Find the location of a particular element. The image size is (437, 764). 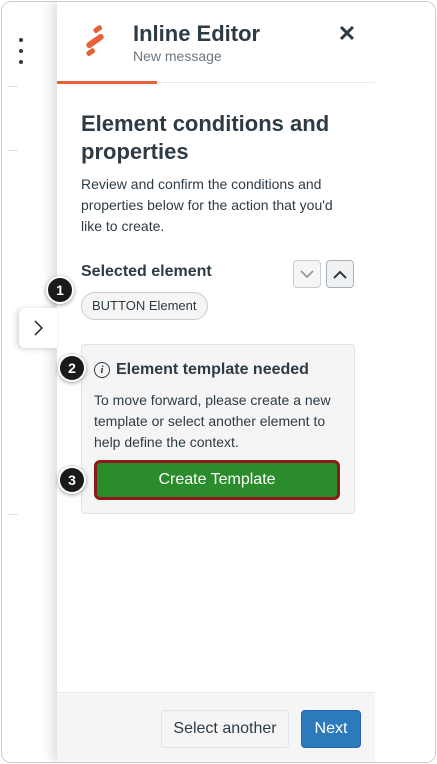

expand-panel-button is located at coordinates (38, 328).